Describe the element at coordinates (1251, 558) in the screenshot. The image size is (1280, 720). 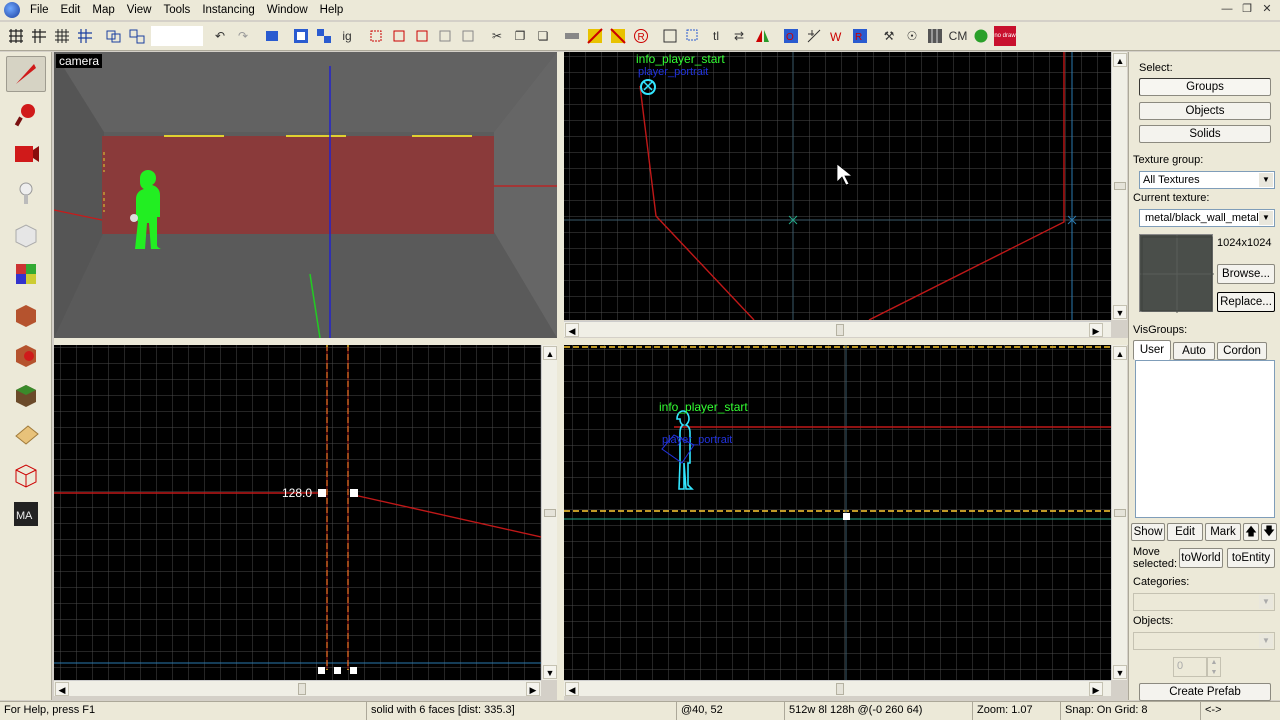
I see `to-entity-button: toEntity` at that location.